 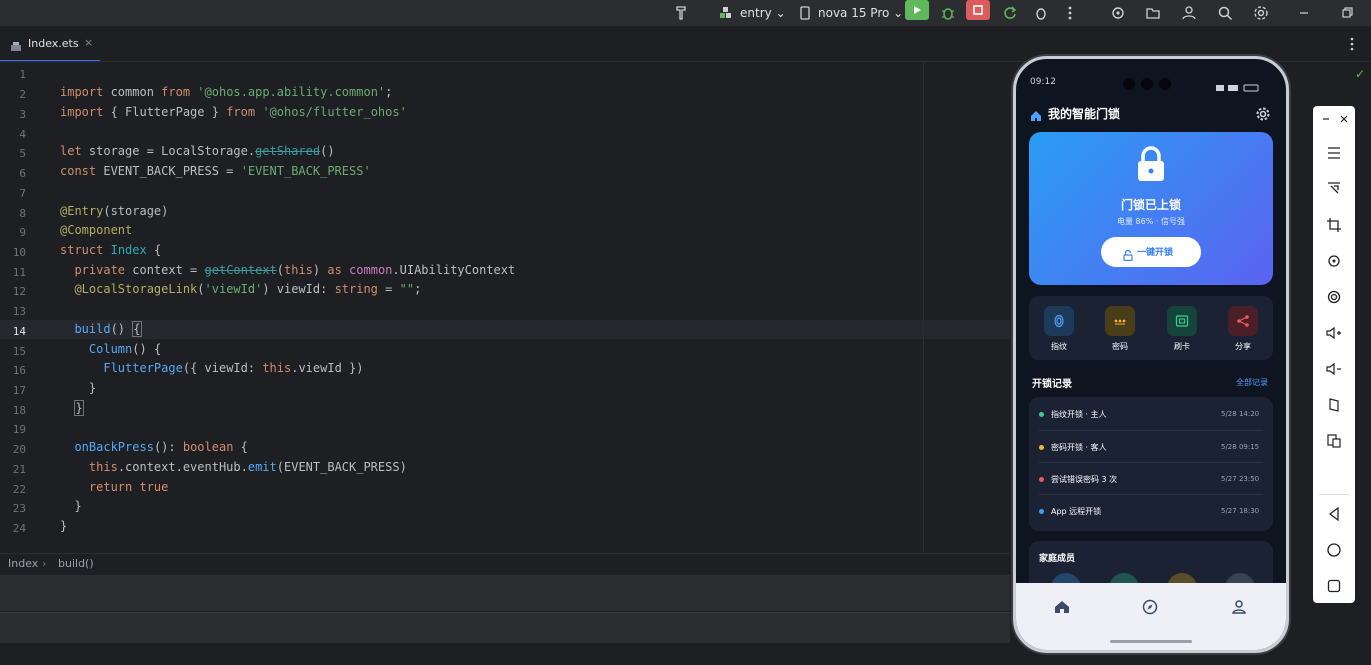 I want to click on all-records-link: 全部记录, so click(x=1252, y=382).